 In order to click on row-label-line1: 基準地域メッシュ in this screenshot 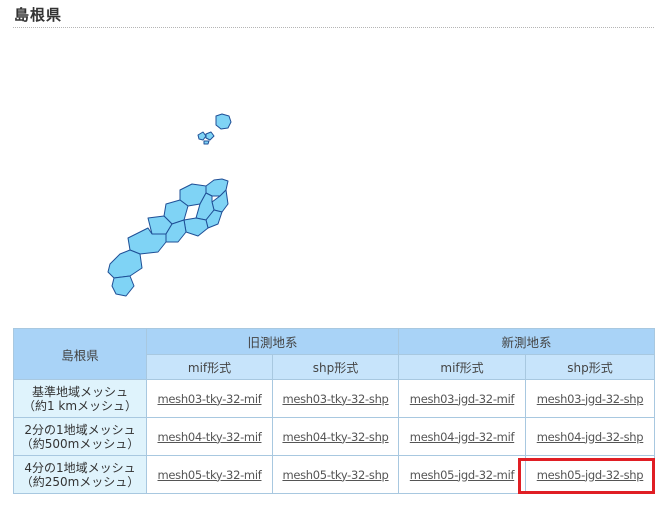, I will do `click(79, 391)`.